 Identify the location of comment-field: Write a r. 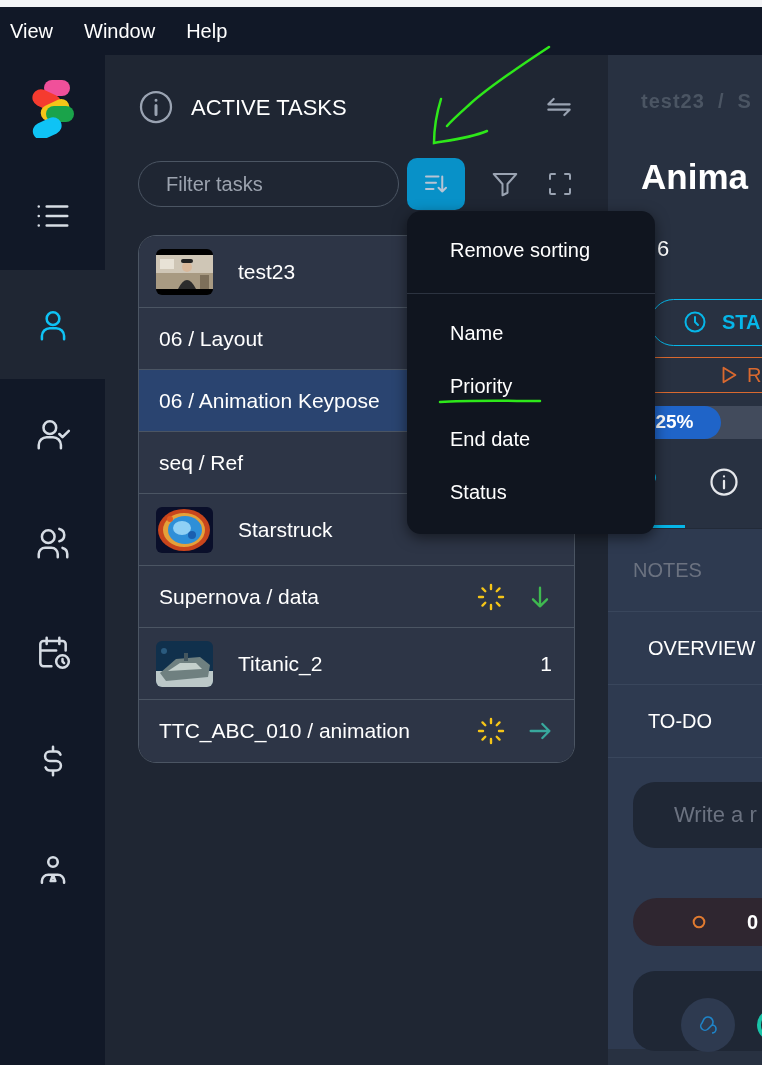
(697, 814).